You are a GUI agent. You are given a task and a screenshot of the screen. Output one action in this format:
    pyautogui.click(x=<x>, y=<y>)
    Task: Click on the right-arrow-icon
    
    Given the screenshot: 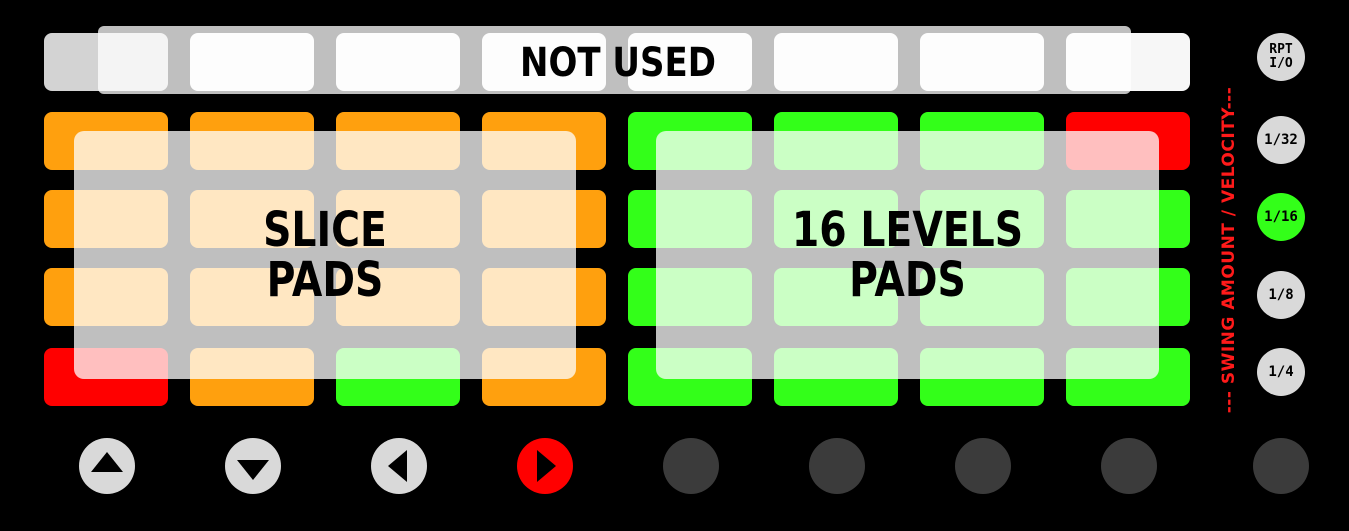 What is the action you would take?
    pyautogui.click(x=546, y=466)
    